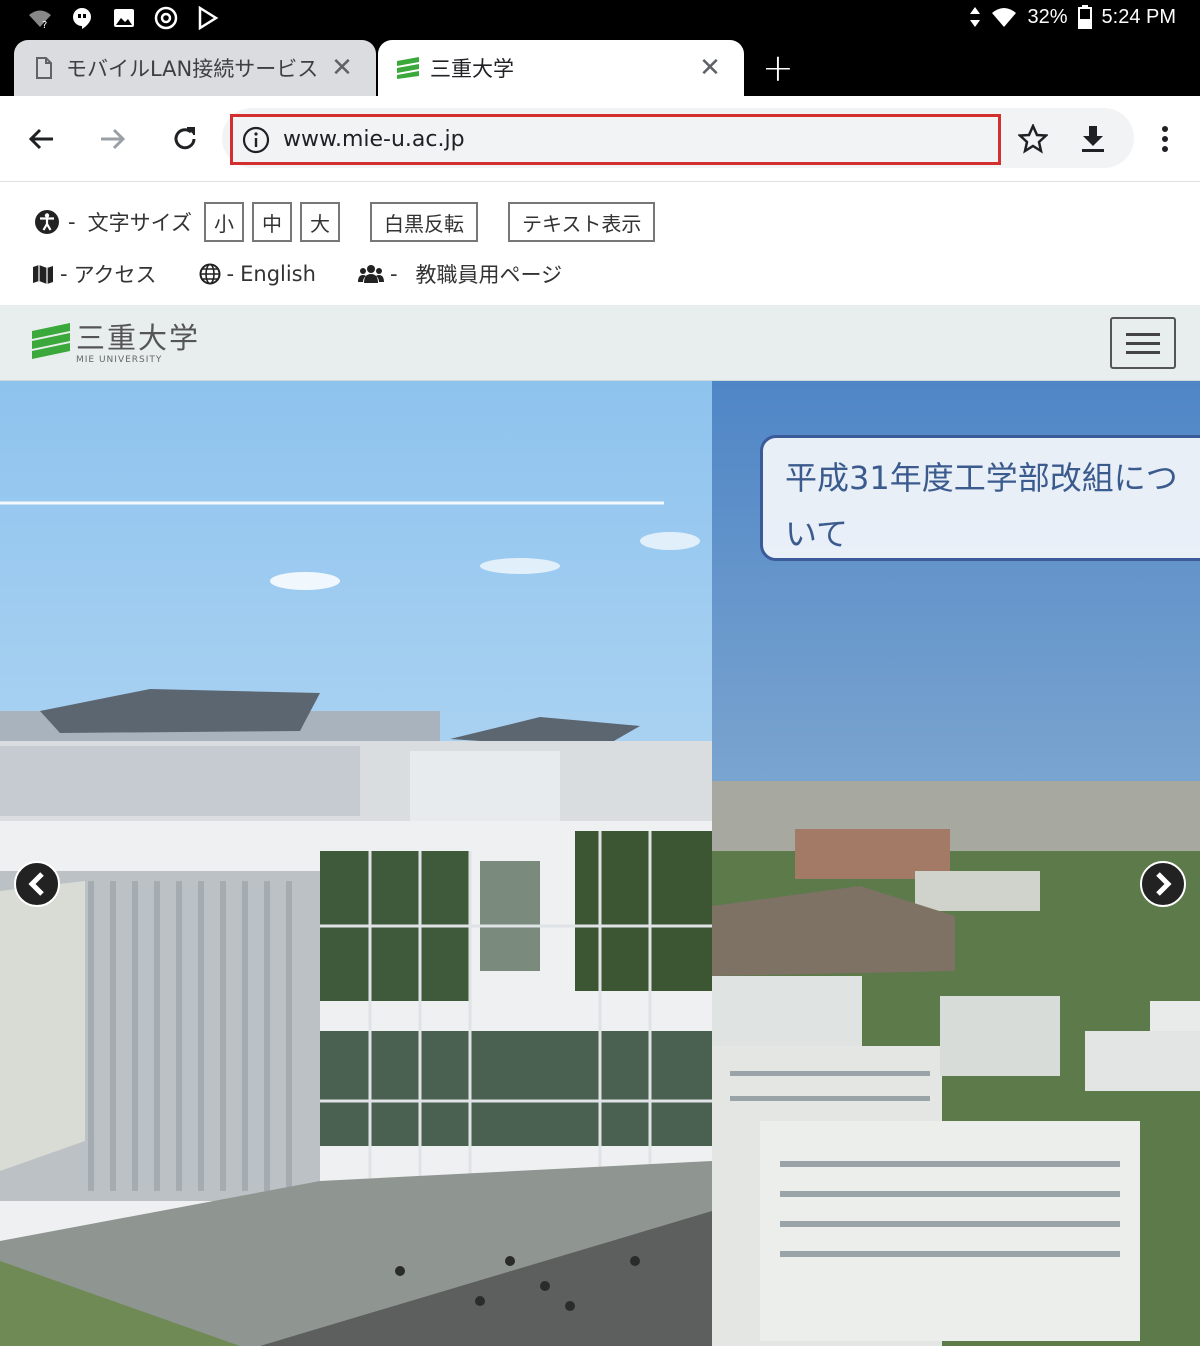 The height and width of the screenshot is (1346, 1200). I want to click on forward-button, so click(113, 139).